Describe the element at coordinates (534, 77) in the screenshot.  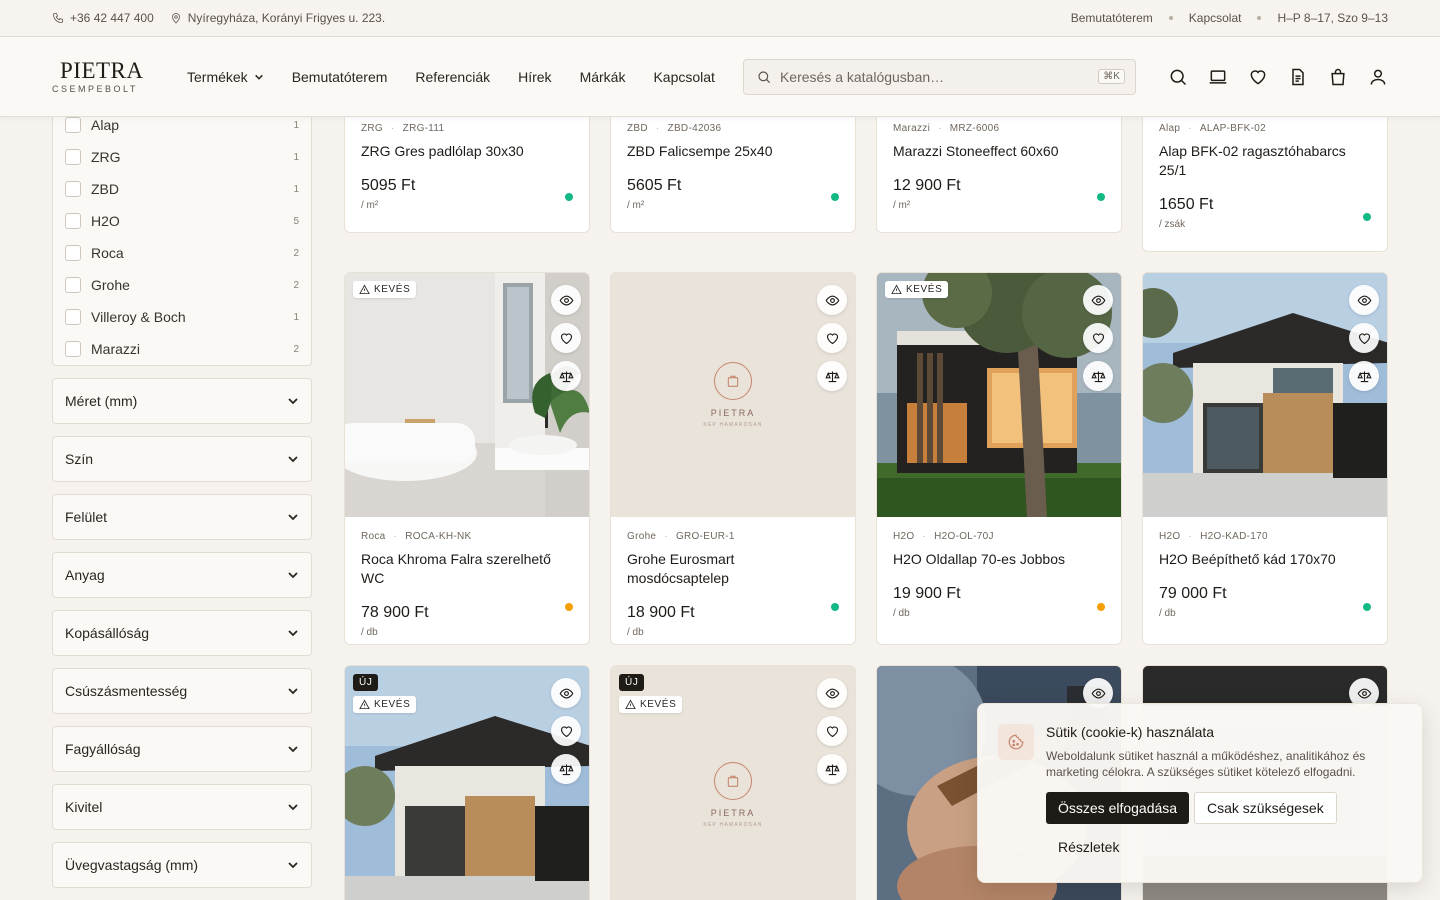
I see `nav-item-news: Hírek` at that location.